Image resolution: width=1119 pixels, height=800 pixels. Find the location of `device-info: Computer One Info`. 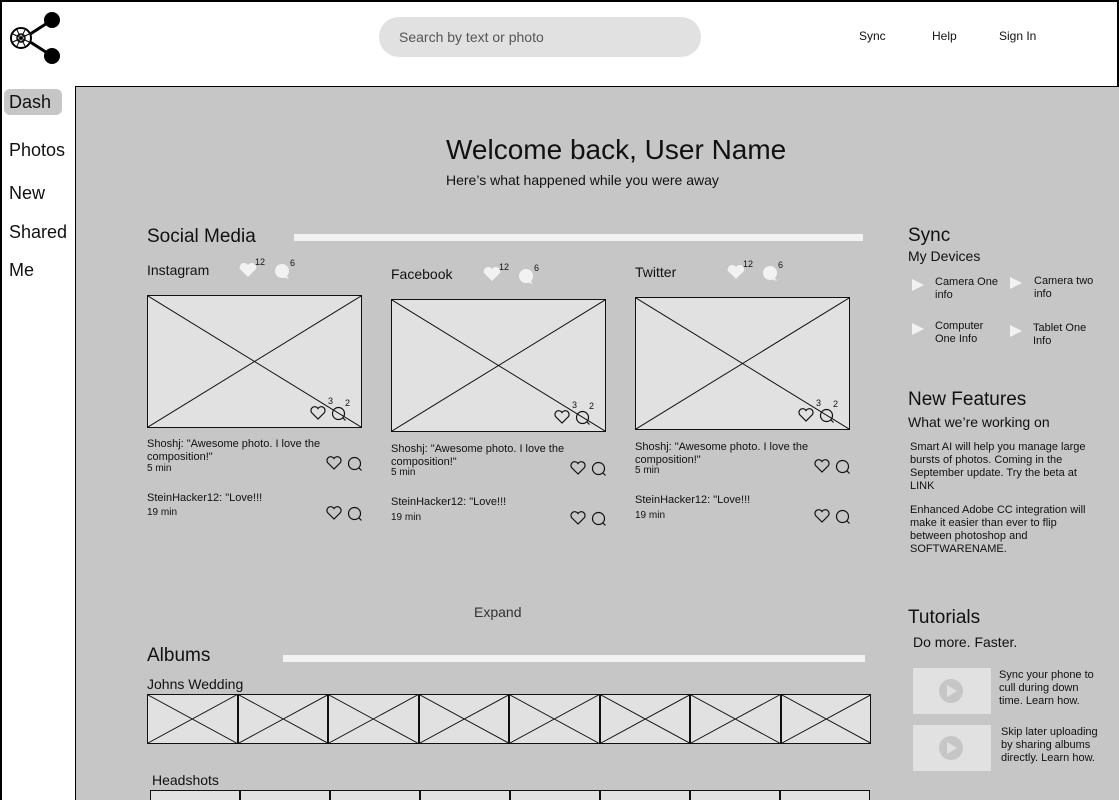

device-info: Computer One Info is located at coordinates (966, 333).